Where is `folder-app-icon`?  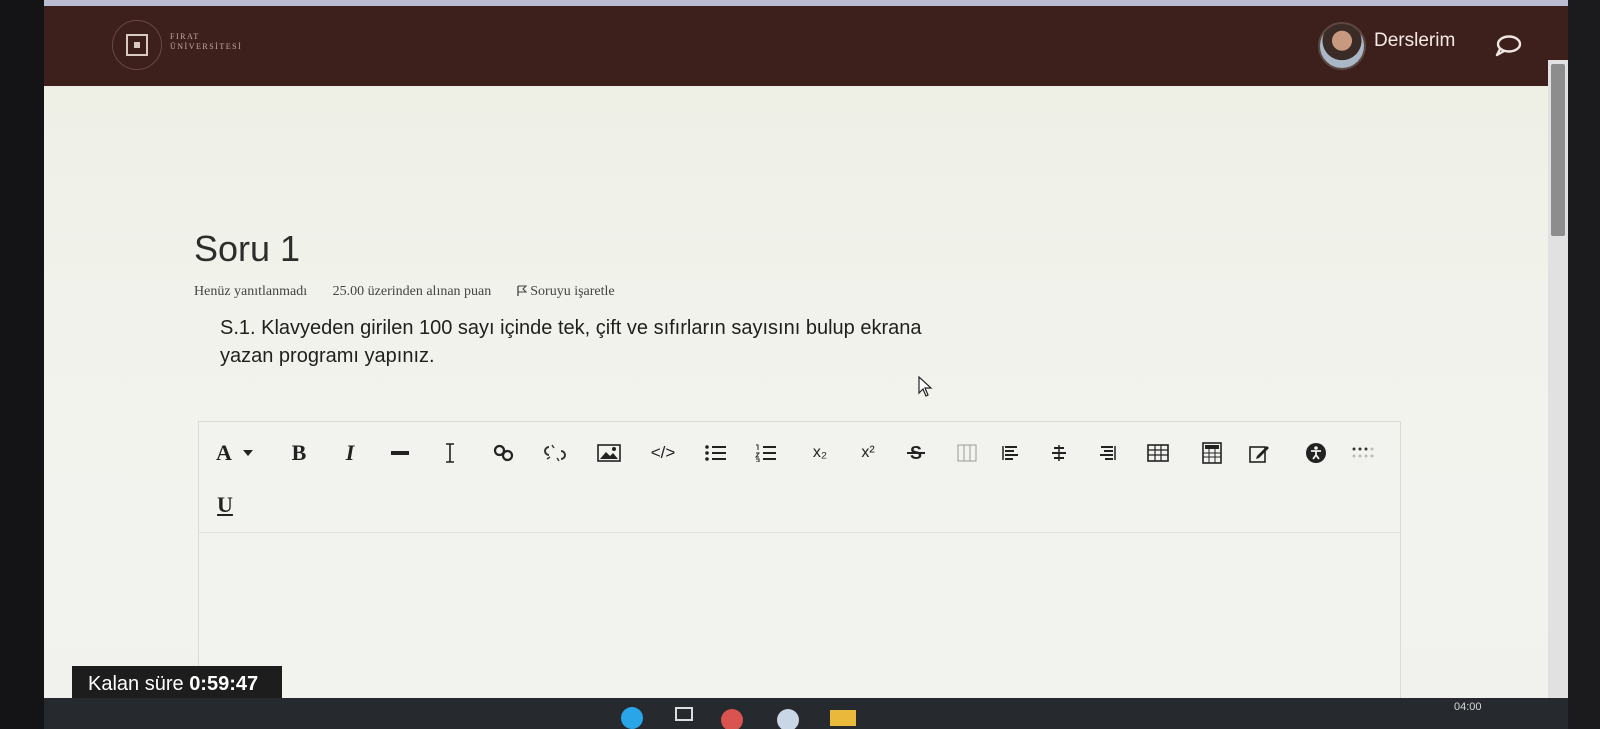
folder-app-icon is located at coordinates (843, 718).